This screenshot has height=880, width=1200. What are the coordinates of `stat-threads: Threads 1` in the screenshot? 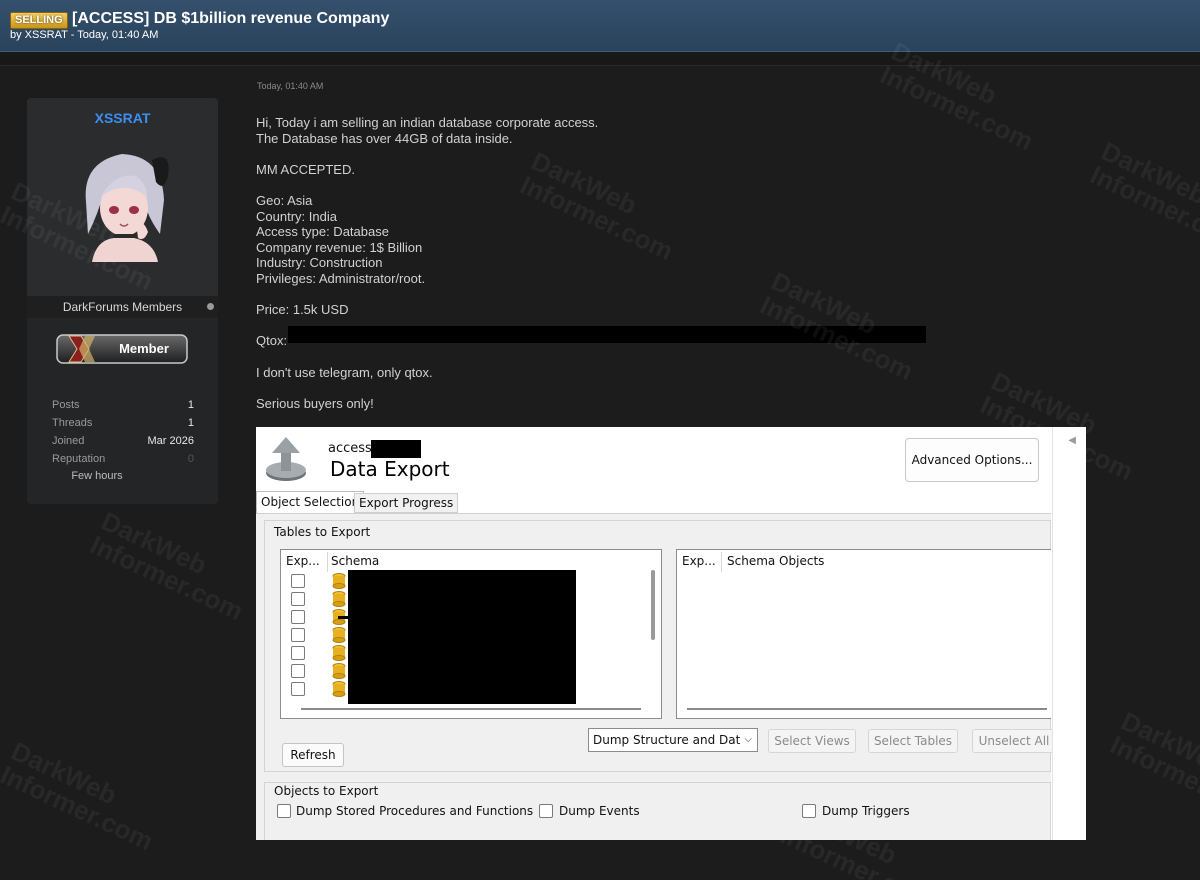 It's located at (123, 425).